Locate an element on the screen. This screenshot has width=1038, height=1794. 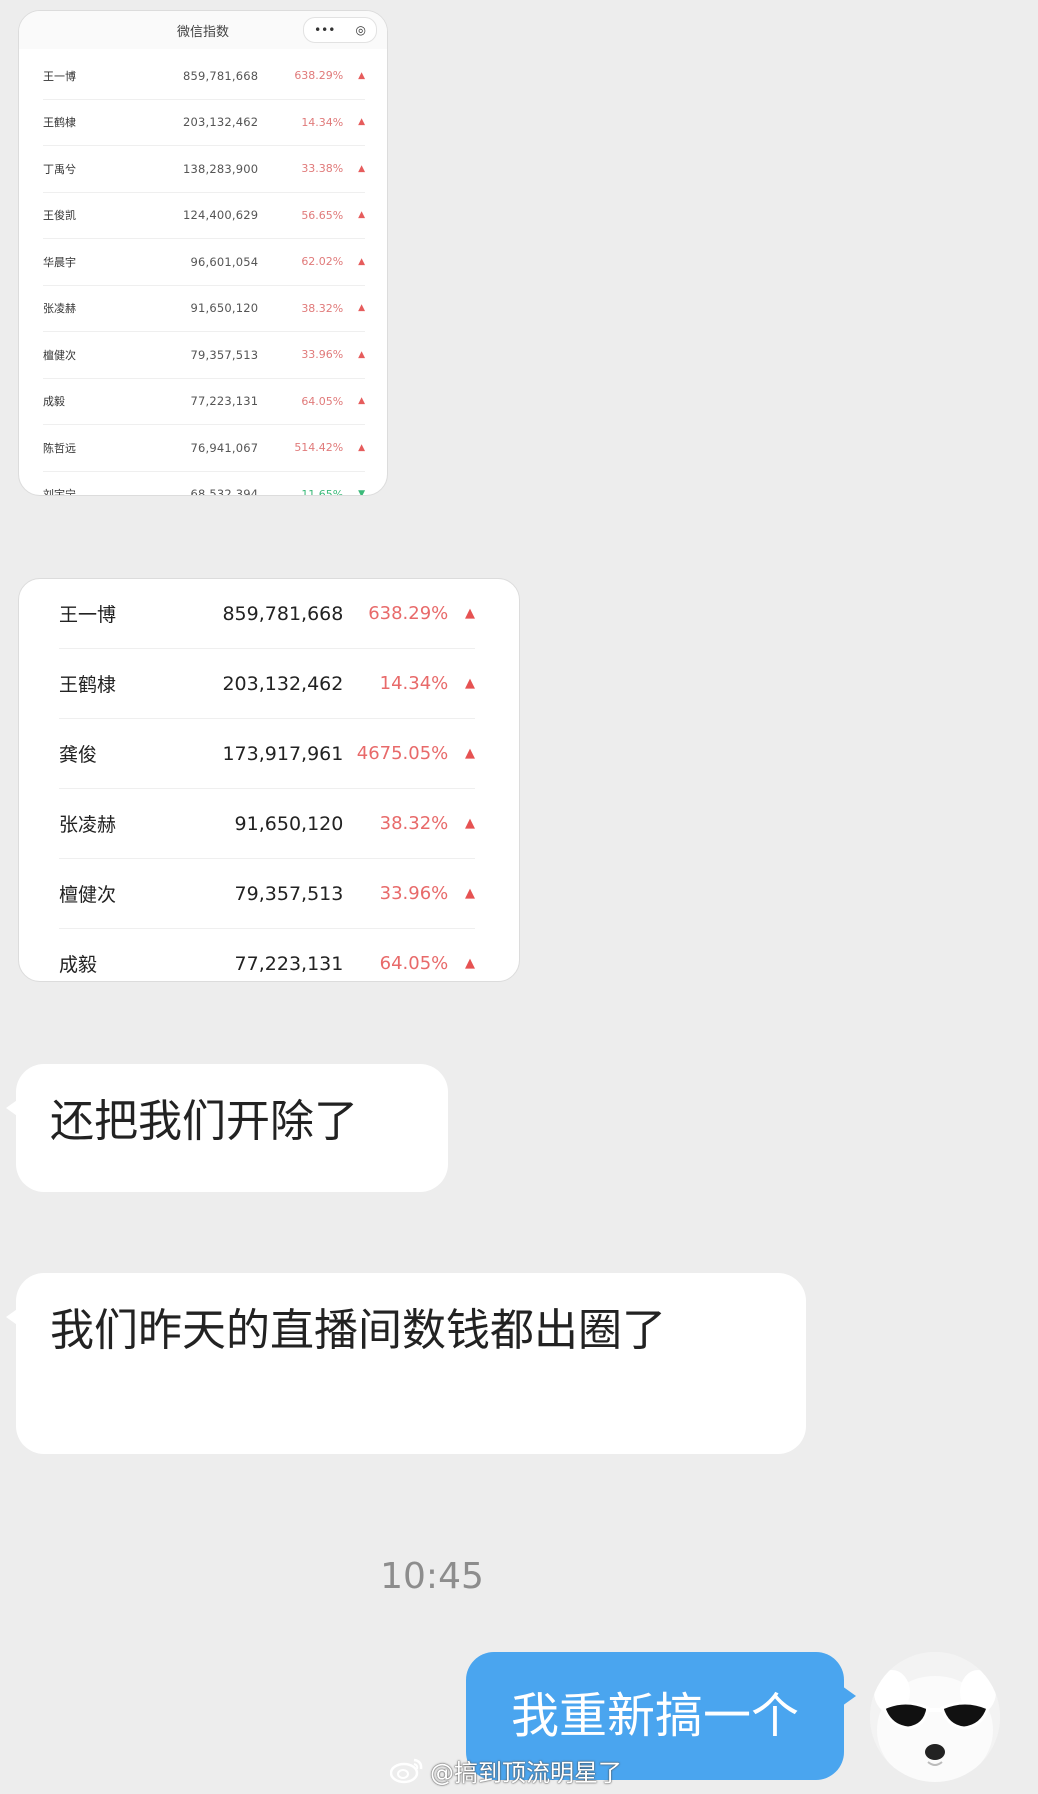
miniprogram-topbar: 微信指数 ••• ◎ is located at coordinates (203, 30).